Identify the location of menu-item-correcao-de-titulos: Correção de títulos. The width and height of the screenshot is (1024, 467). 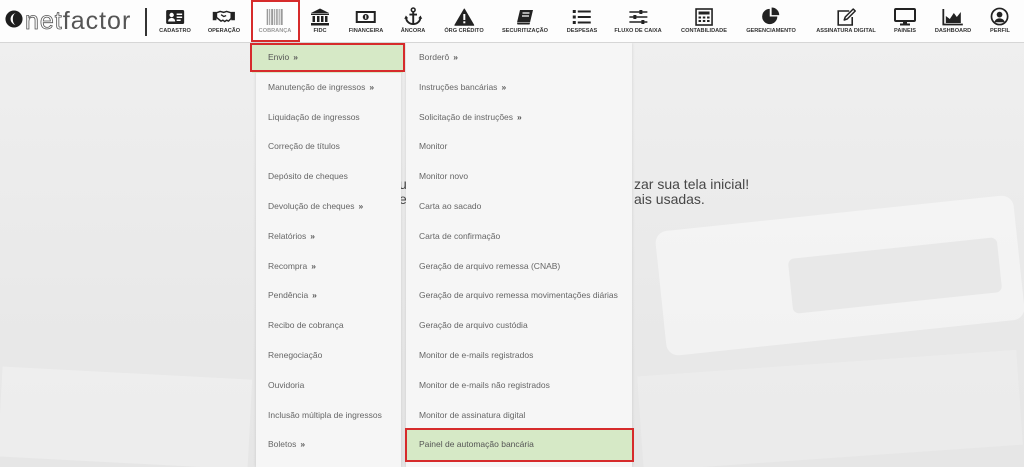
(328, 147).